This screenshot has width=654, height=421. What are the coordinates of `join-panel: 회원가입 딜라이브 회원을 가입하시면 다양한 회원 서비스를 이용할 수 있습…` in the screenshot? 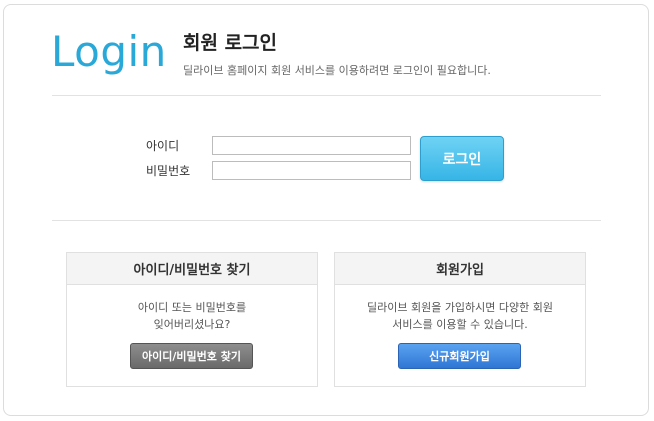 It's located at (460, 319).